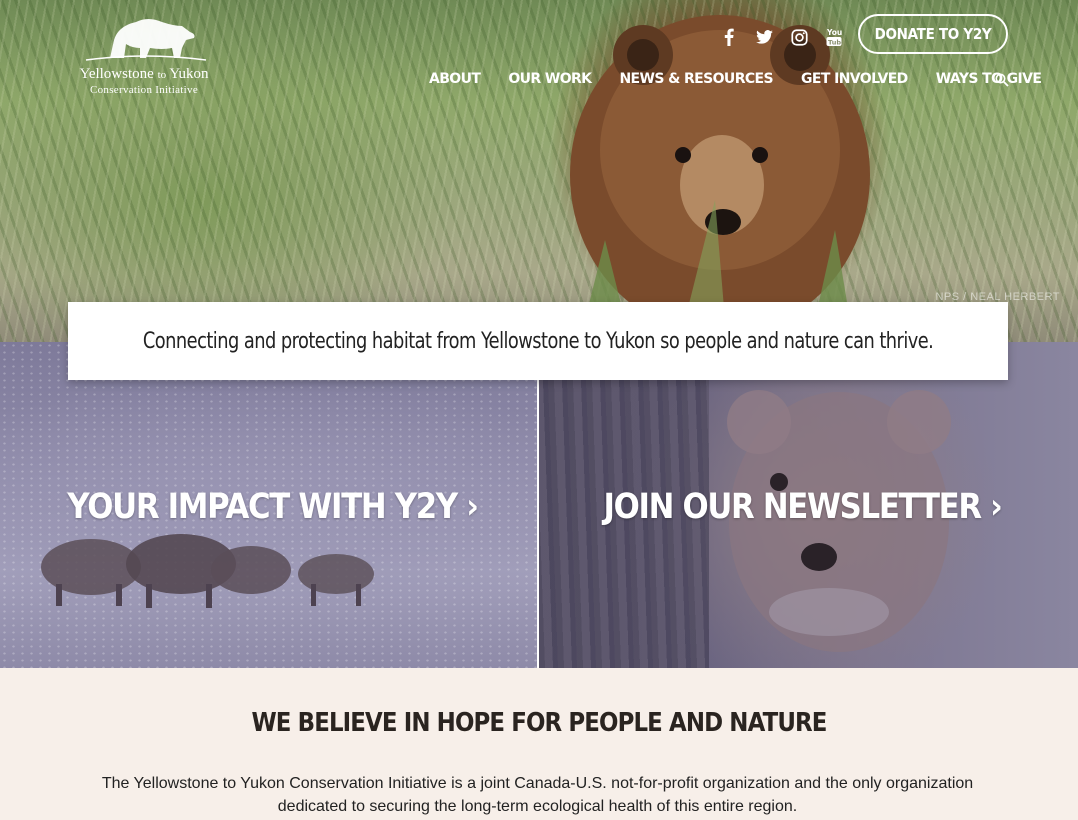 The height and width of the screenshot is (820, 1078). What do you see at coordinates (1002, 82) in the screenshot?
I see `search-icon` at bounding box center [1002, 82].